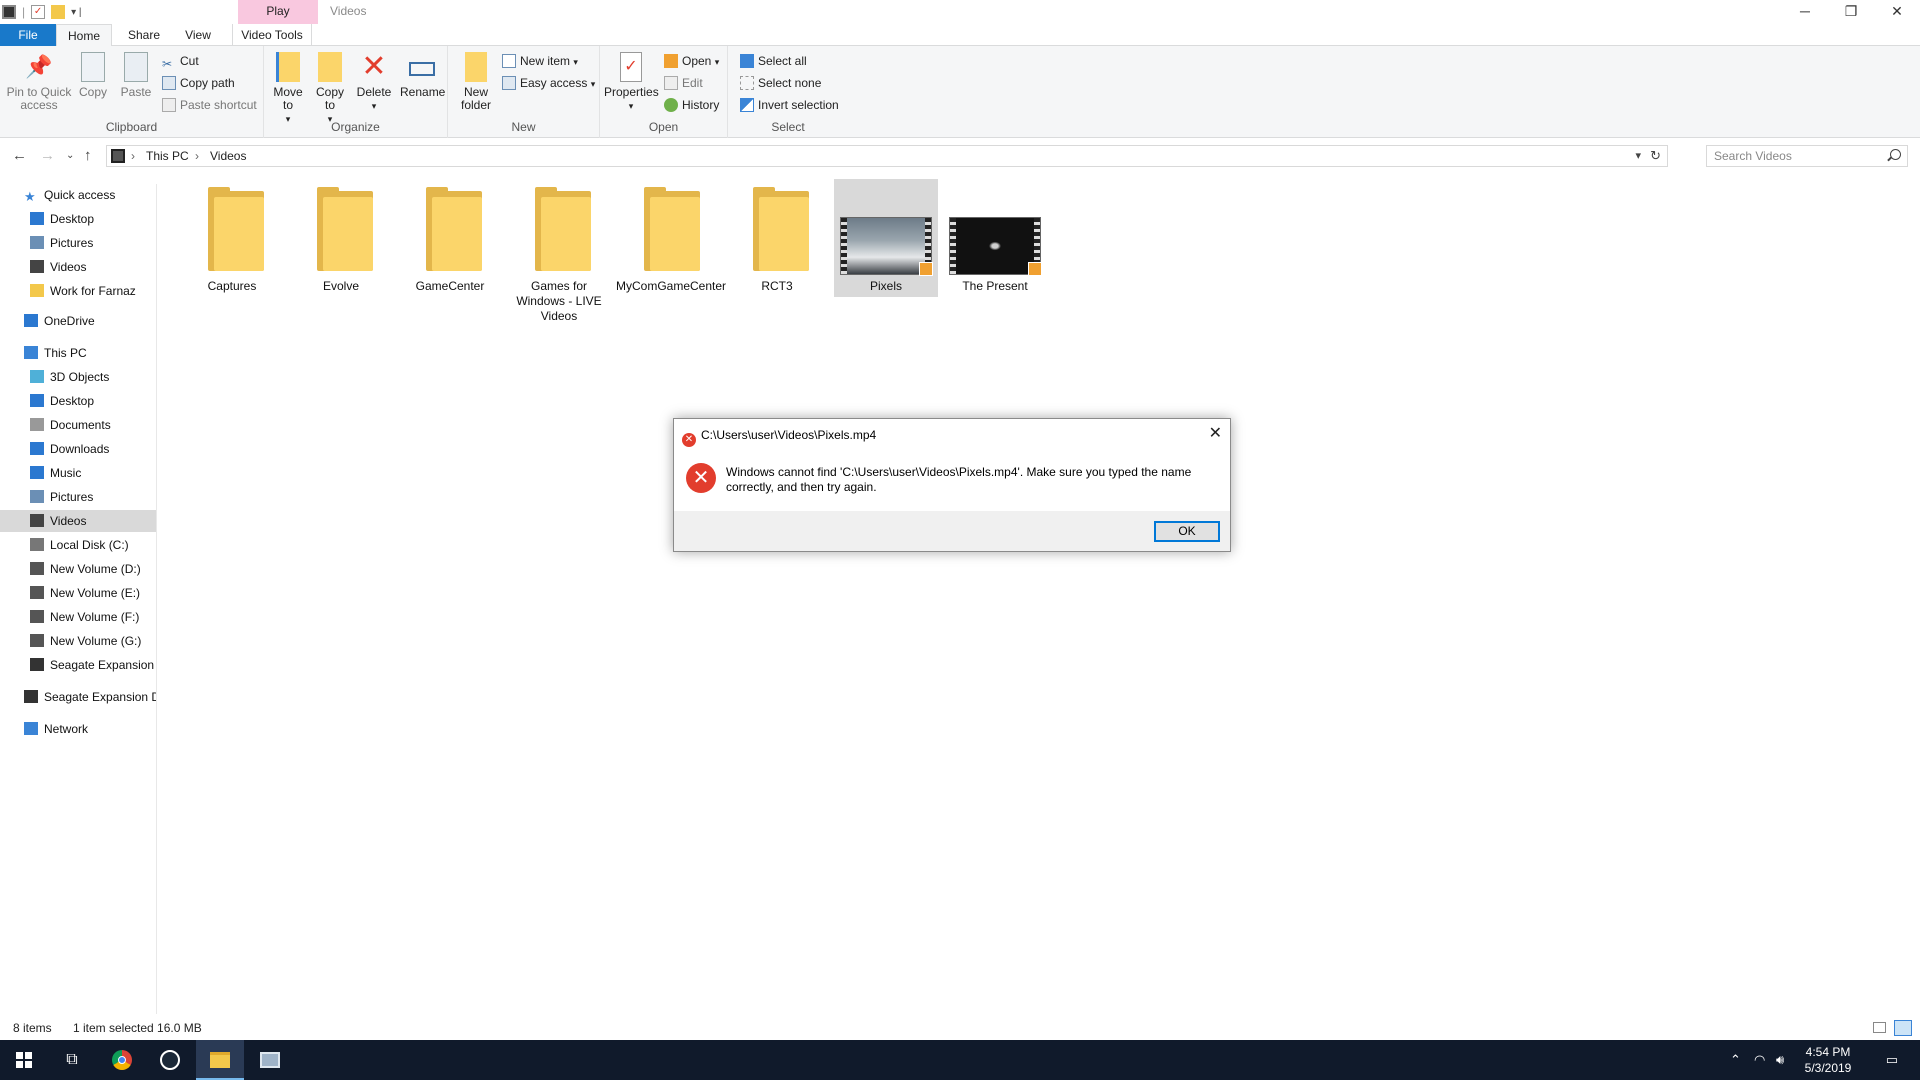  I want to click on search-input: Search Videos, so click(1807, 156).